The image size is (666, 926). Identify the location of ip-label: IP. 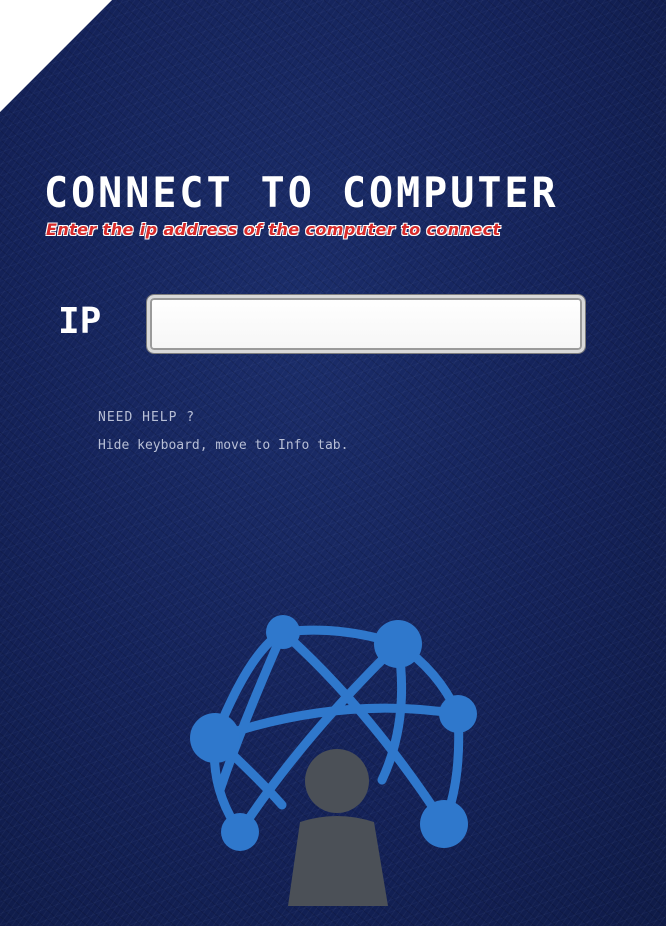
(80, 321).